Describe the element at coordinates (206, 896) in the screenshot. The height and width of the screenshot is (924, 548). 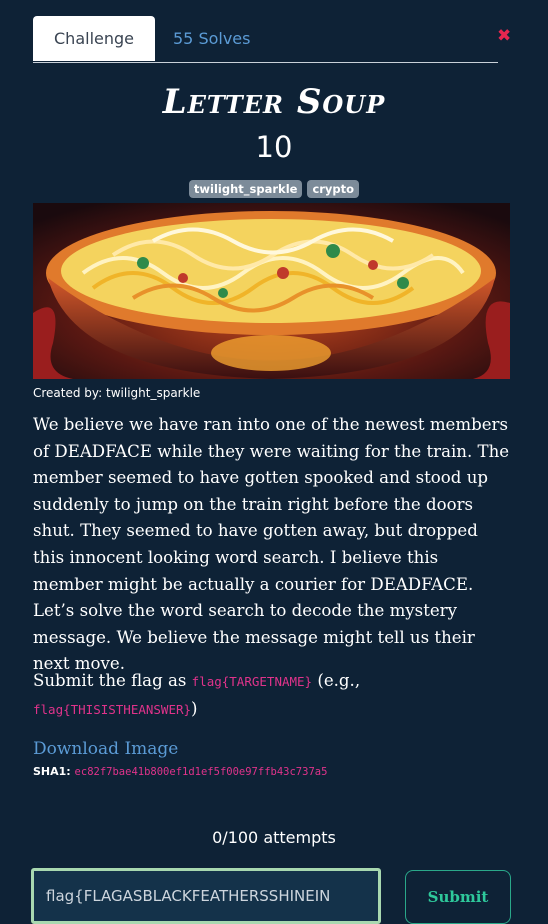
I see `flag-input: flag{FLAGASBLACKFEATHERSSHINEIN` at that location.